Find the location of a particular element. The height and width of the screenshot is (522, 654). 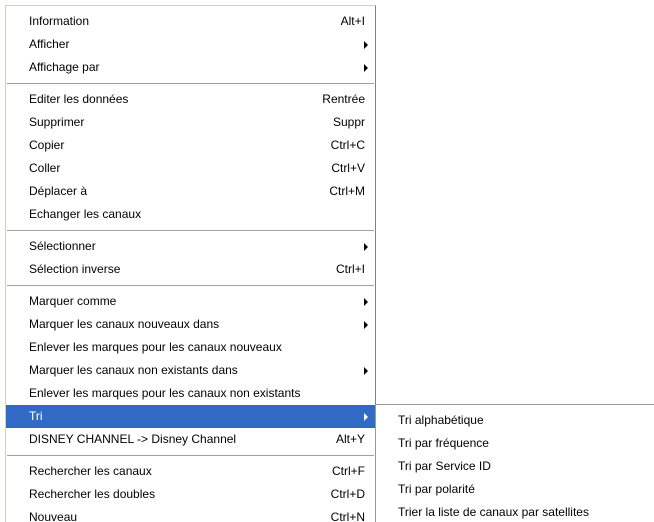

menu-item-disney-channel-disney-channel: DISNEY CHANNEL -> Disney Channel Alt+Y is located at coordinates (190, 439).